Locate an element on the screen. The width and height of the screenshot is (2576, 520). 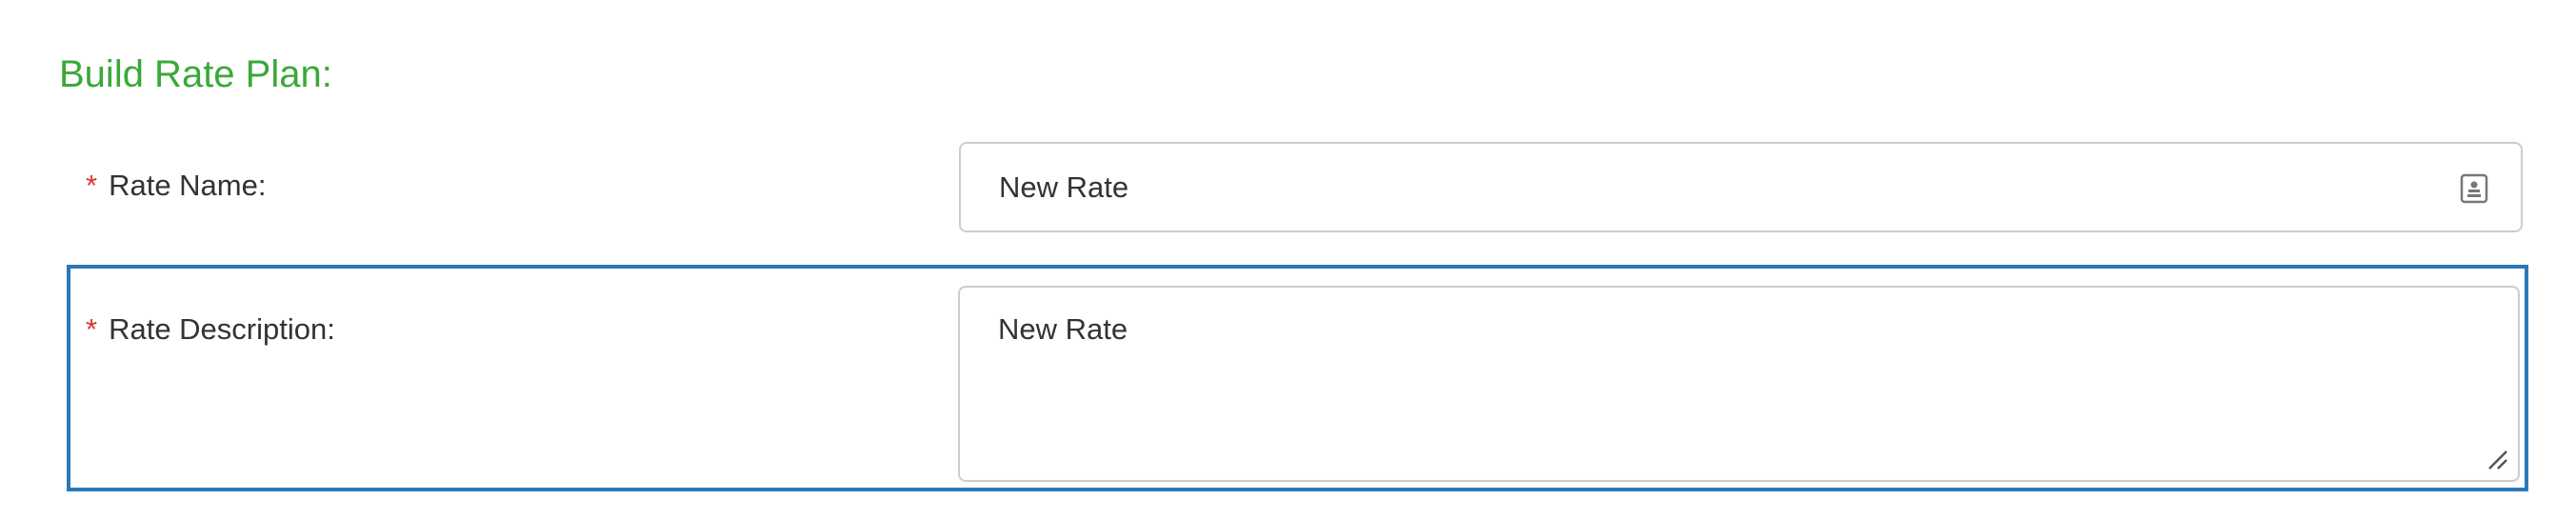
resize-handle-icon is located at coordinates (2497, 459).